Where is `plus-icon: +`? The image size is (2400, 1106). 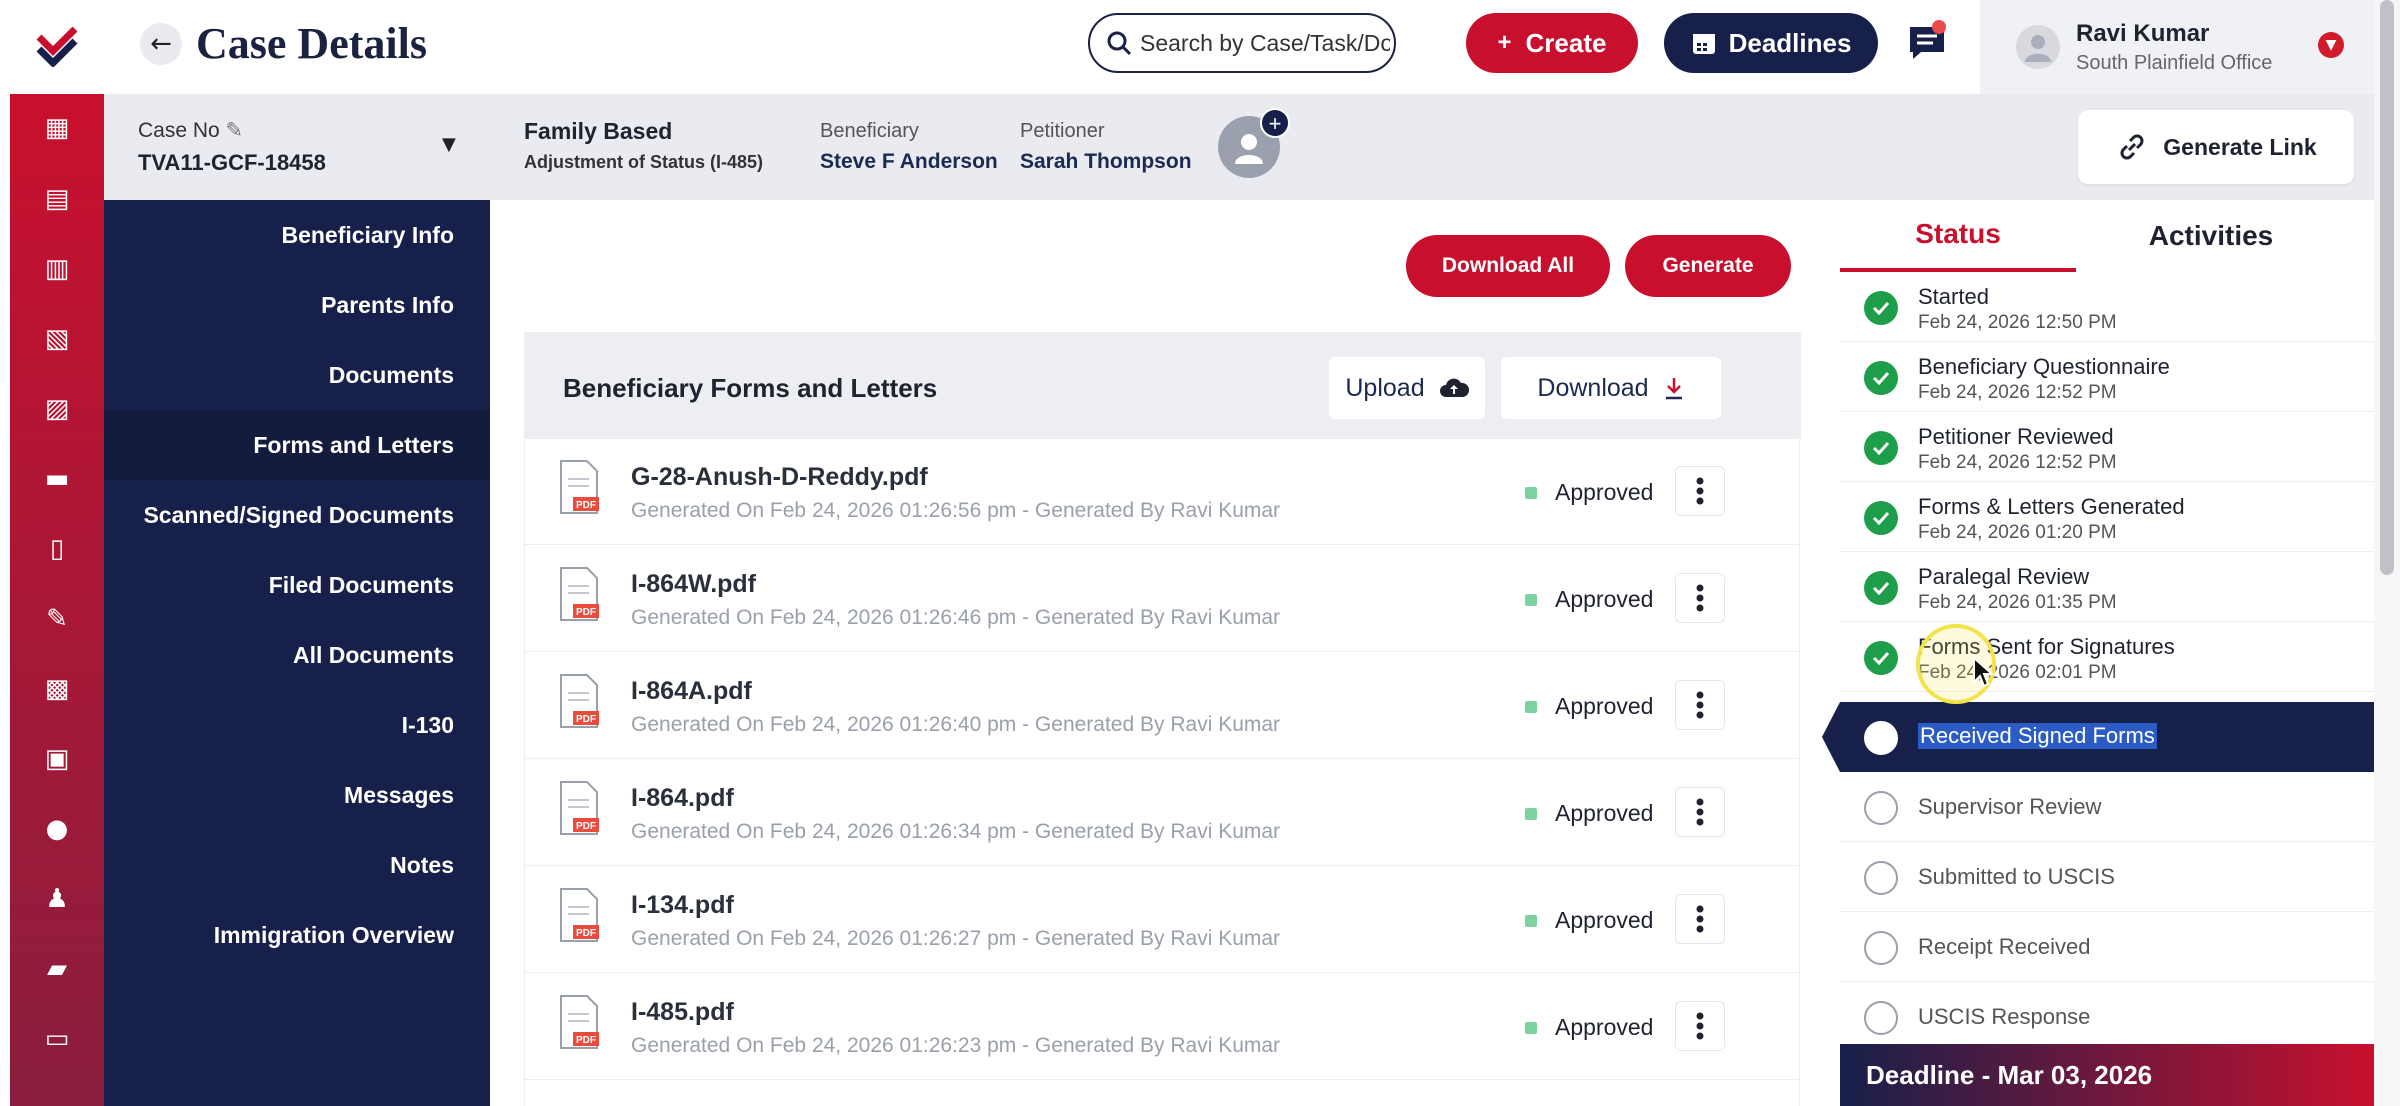 plus-icon: + is located at coordinates (1504, 42).